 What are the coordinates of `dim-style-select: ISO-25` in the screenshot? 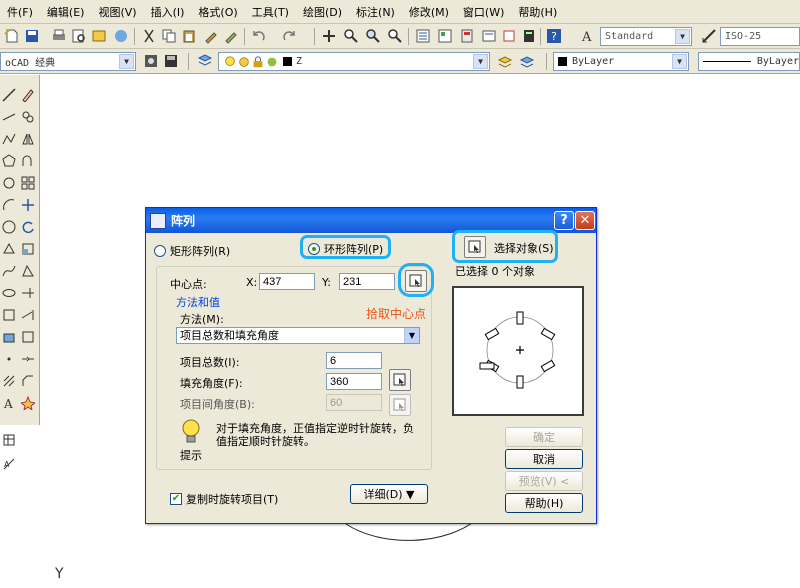 It's located at (760, 36).